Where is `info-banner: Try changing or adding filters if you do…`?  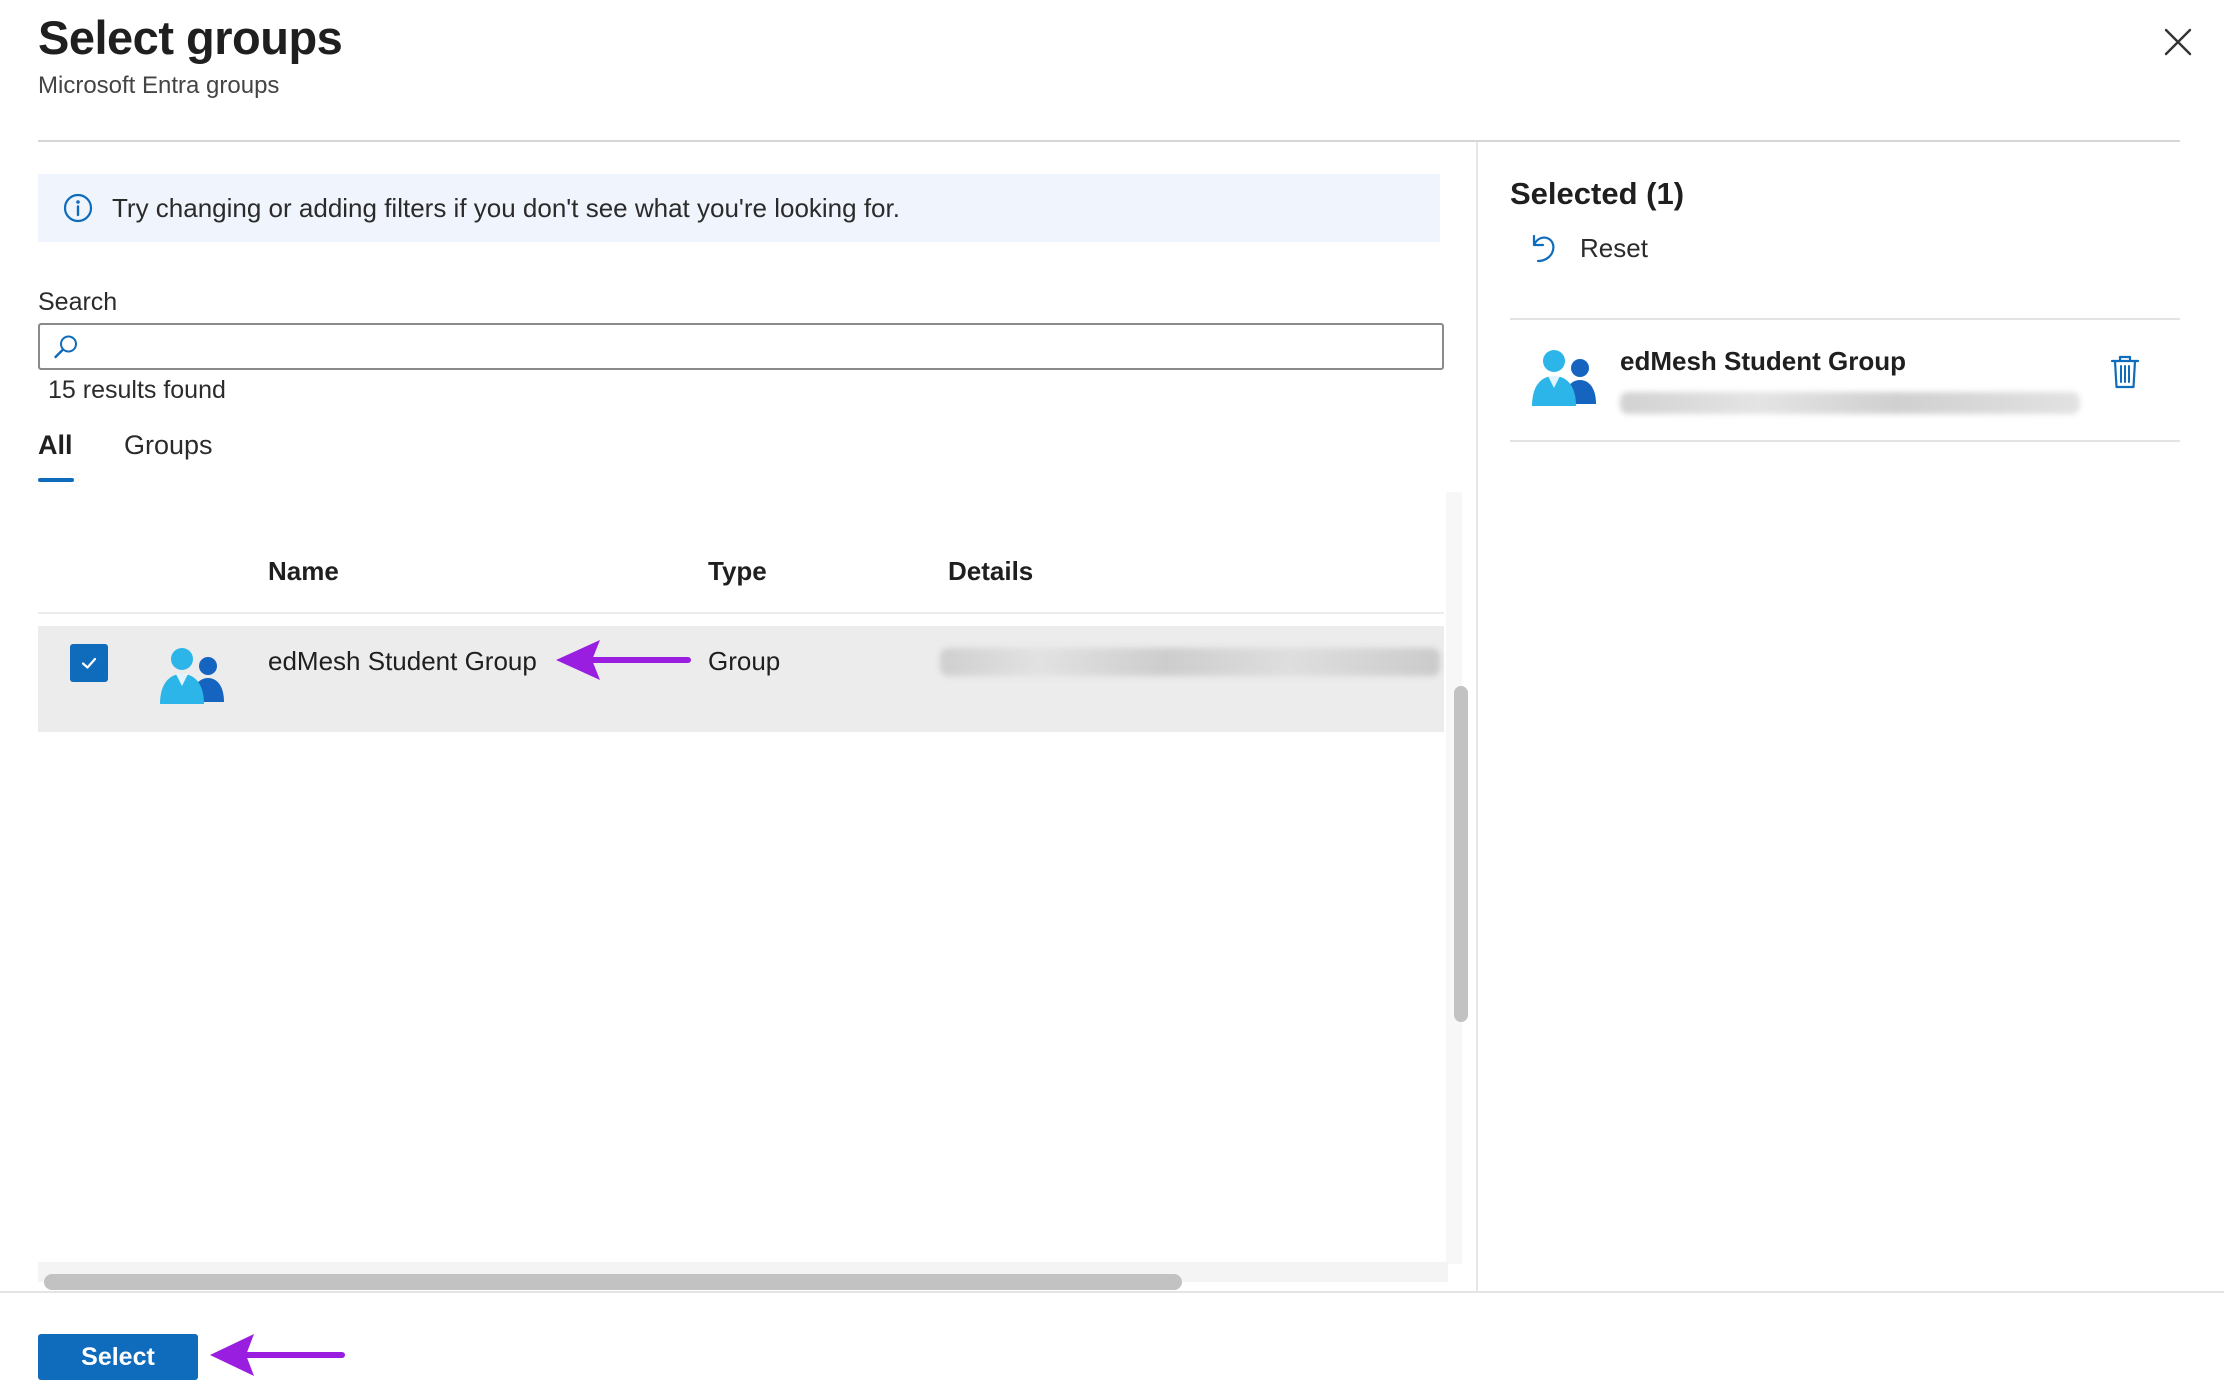
info-banner: Try changing or adding filters if you do… is located at coordinates (739, 208).